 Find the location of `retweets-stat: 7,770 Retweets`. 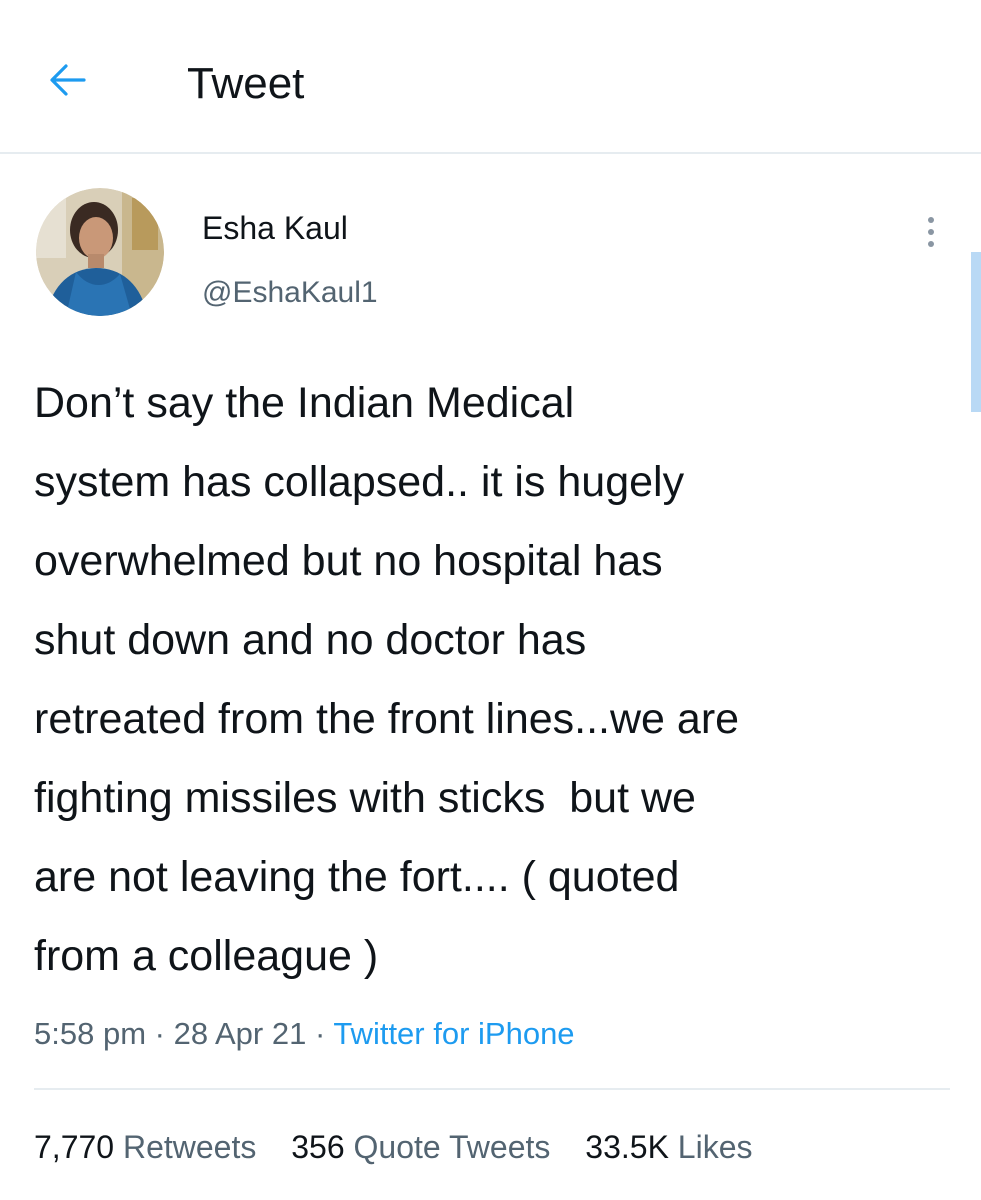

retweets-stat: 7,770 Retweets is located at coordinates (145, 1147).